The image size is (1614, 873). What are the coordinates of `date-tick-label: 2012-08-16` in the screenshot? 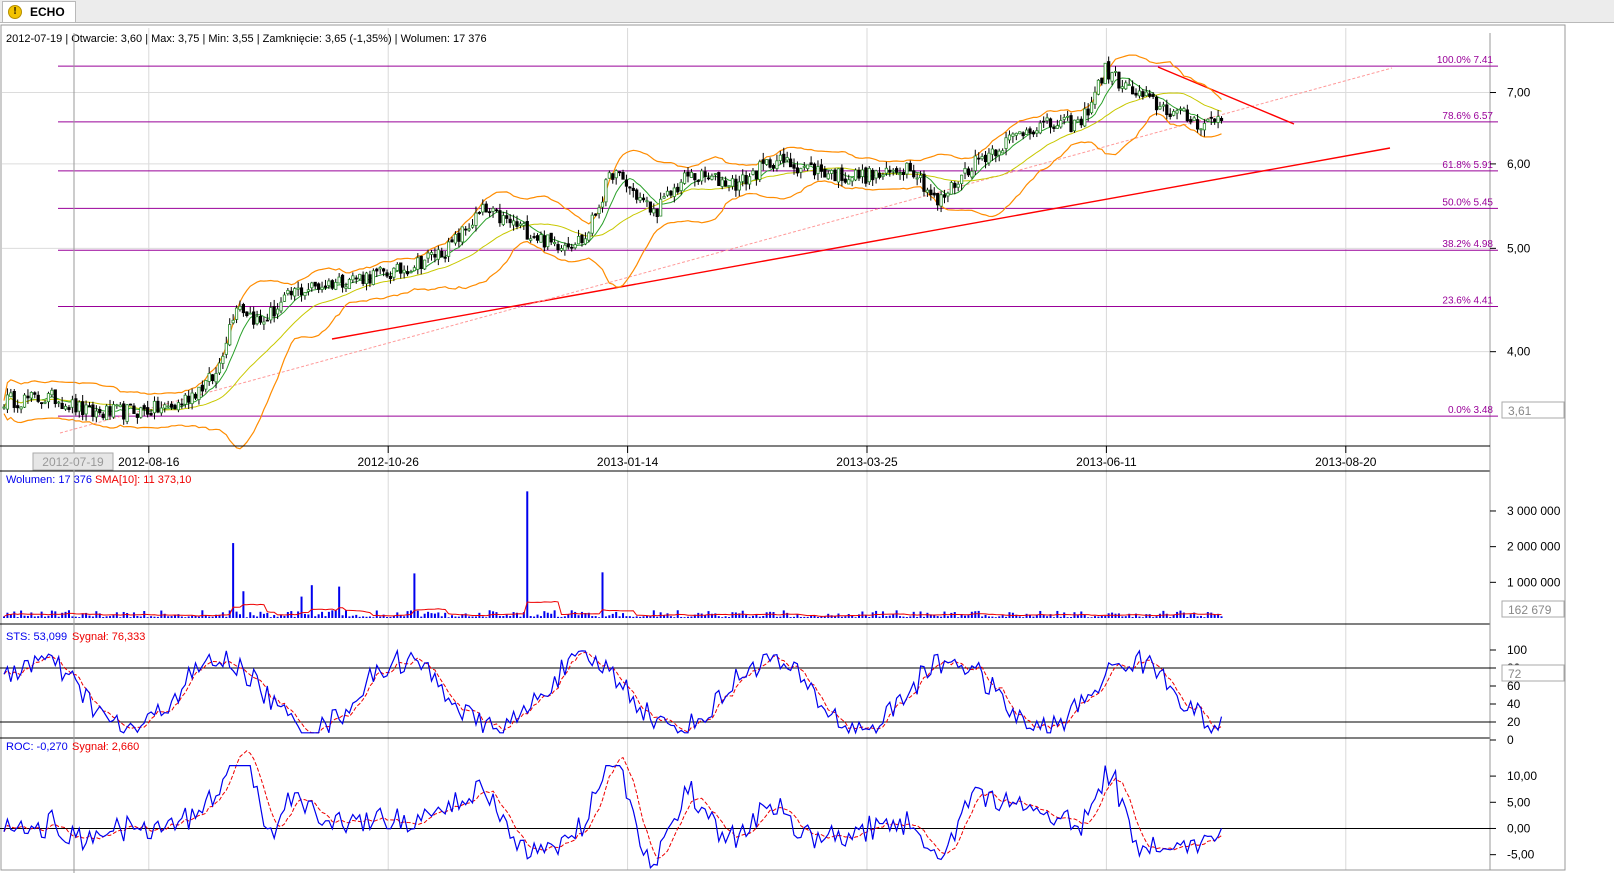 It's located at (149, 462).